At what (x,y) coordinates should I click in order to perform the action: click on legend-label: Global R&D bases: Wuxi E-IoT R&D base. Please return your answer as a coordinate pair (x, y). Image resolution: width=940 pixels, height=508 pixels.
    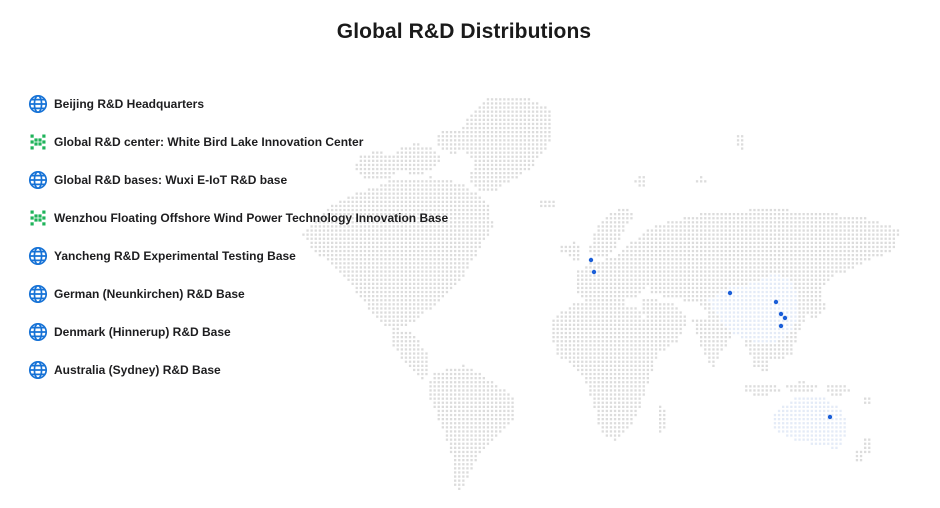
    Looking at the image, I should click on (171, 180).